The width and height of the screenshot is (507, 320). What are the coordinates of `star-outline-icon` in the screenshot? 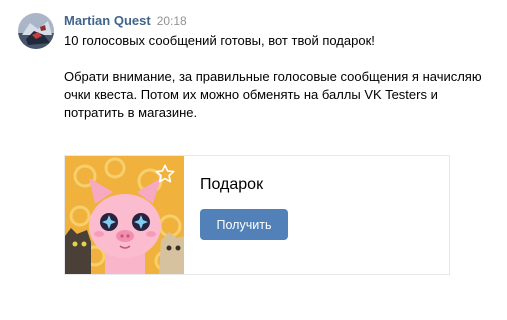 It's located at (165, 174).